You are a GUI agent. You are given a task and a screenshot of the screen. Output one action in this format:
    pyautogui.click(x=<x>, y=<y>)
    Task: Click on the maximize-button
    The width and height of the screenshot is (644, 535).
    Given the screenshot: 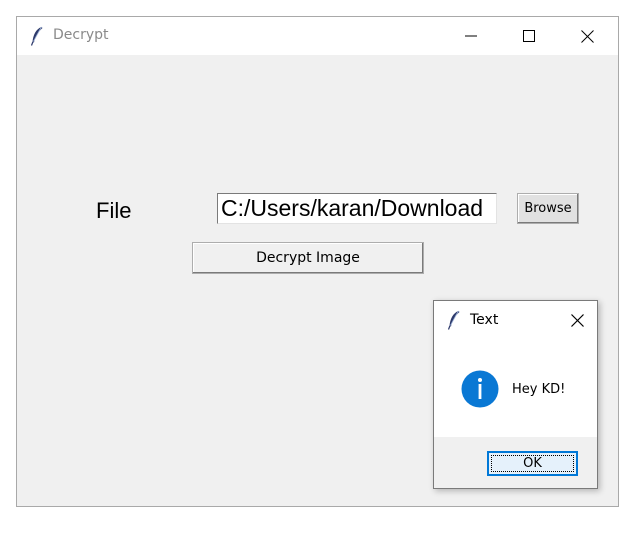 What is the action you would take?
    pyautogui.click(x=529, y=36)
    